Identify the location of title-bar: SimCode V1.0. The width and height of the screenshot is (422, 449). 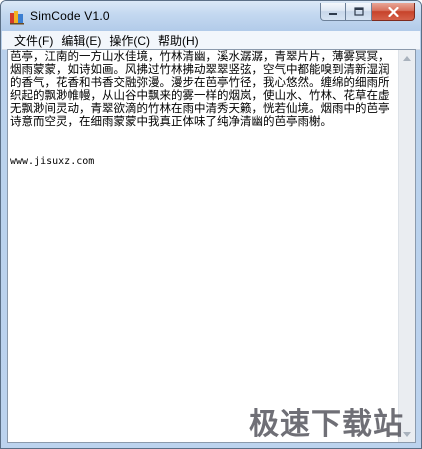
(211, 16).